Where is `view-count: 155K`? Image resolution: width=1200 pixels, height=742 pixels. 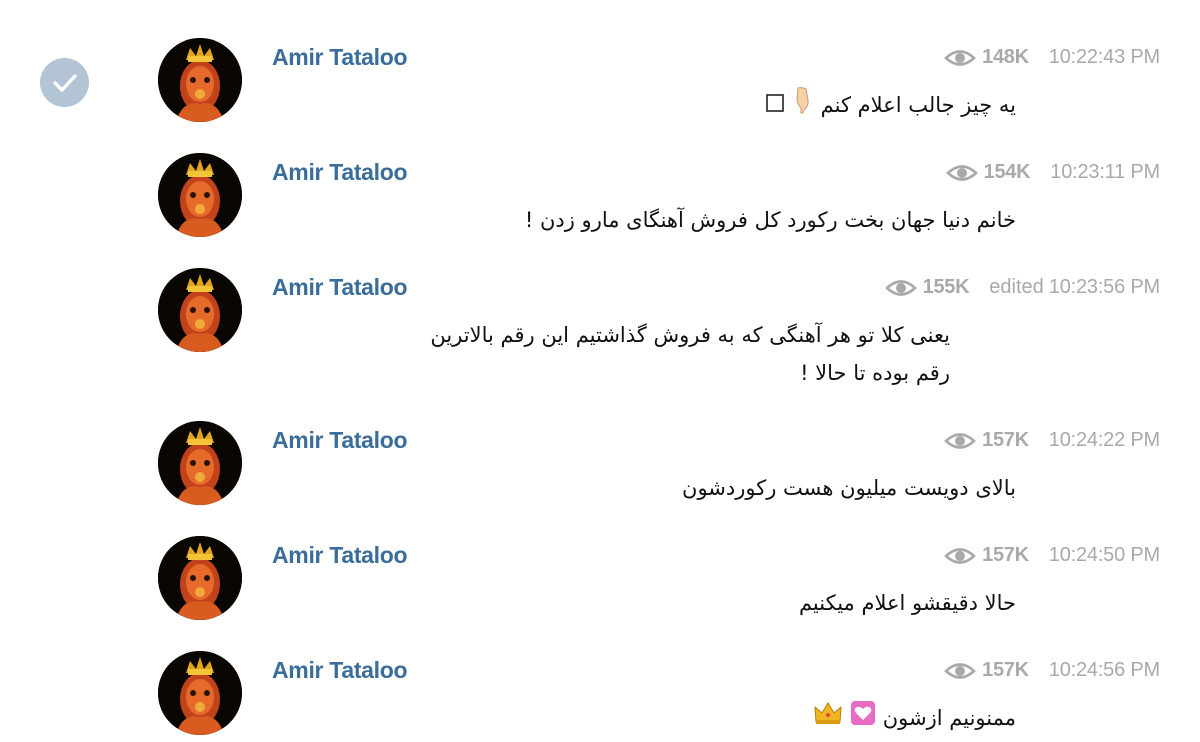
view-count: 155K is located at coordinates (946, 287).